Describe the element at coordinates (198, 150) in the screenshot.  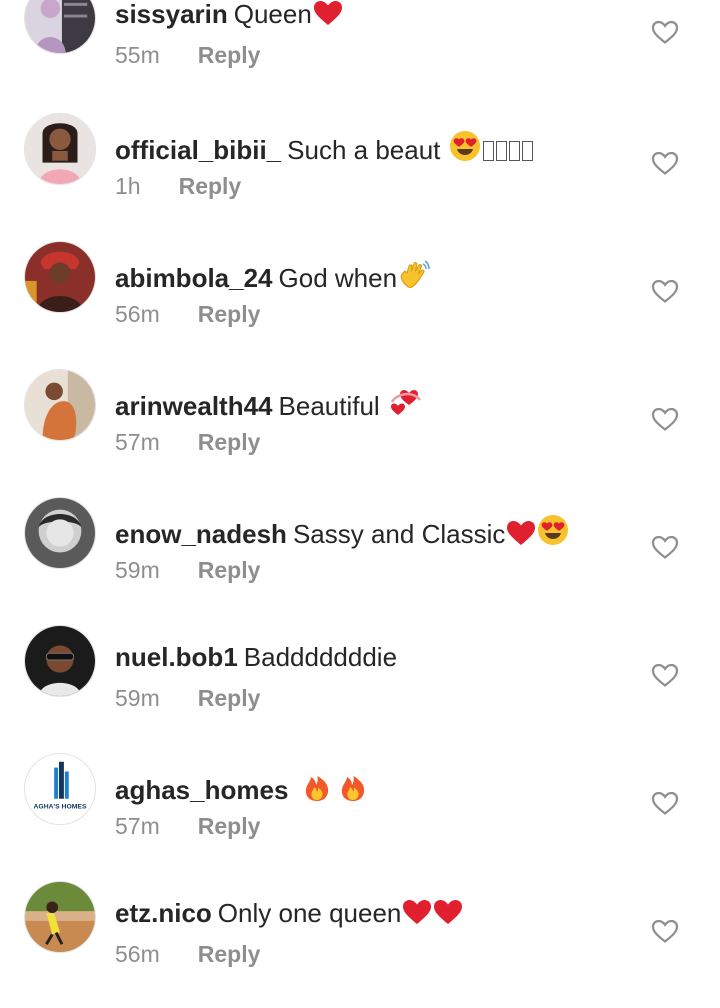
I see `comment-username: official_bibii_` at that location.